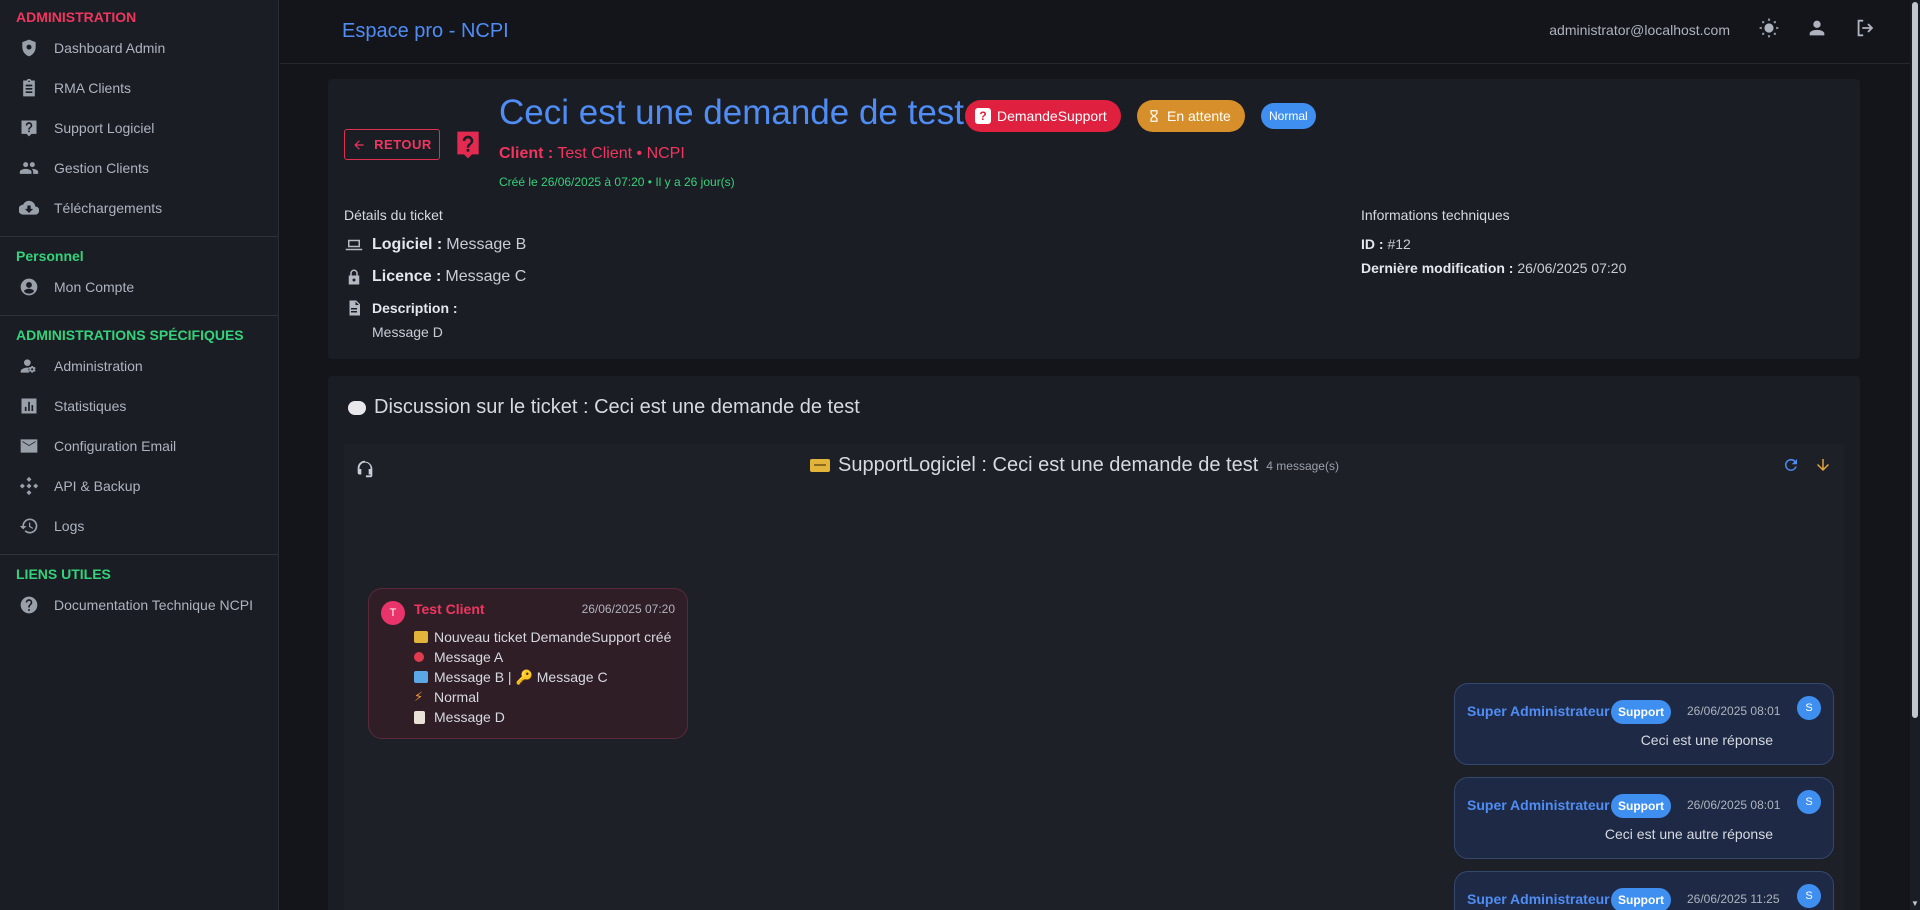 This screenshot has width=1920, height=910. What do you see at coordinates (101, 168) in the screenshot?
I see `sidebar-item-label: Gestion Clients` at bounding box center [101, 168].